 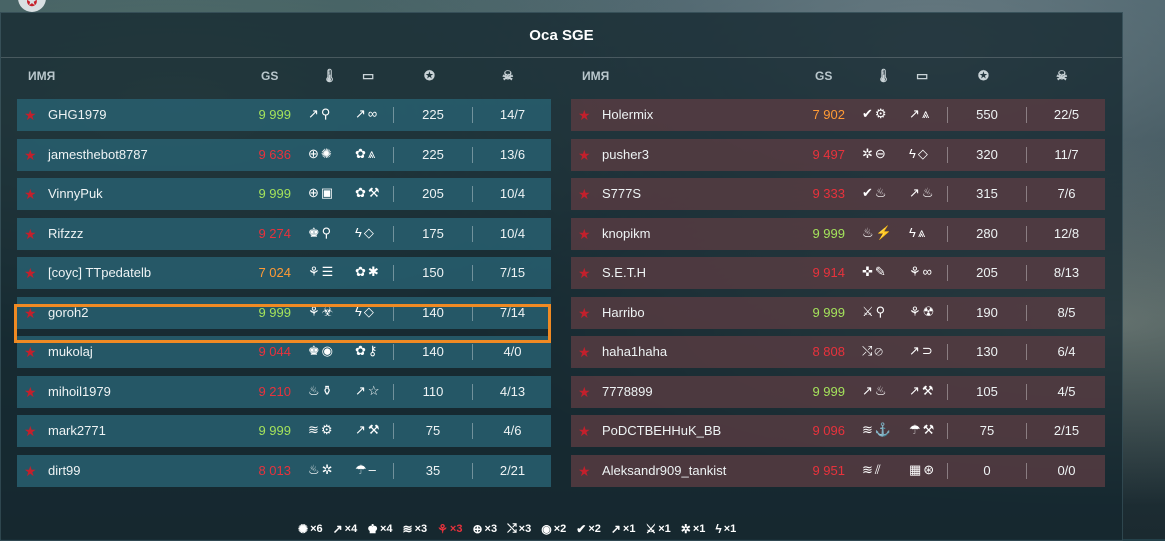 I want to click on player-name: haha1haha, so click(x=635, y=351).